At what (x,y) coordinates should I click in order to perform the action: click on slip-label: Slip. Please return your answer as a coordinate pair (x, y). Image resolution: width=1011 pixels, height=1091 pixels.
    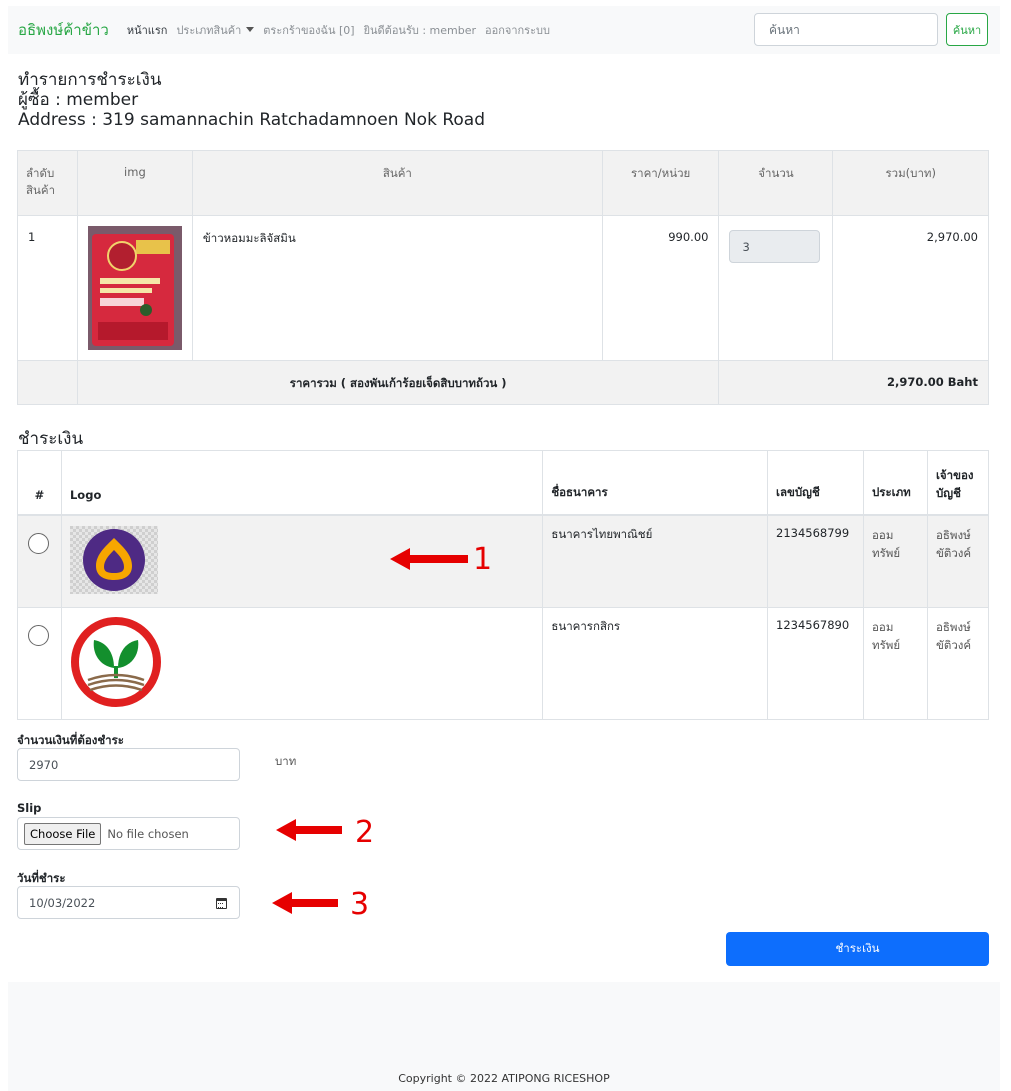
    Looking at the image, I should click on (29, 808).